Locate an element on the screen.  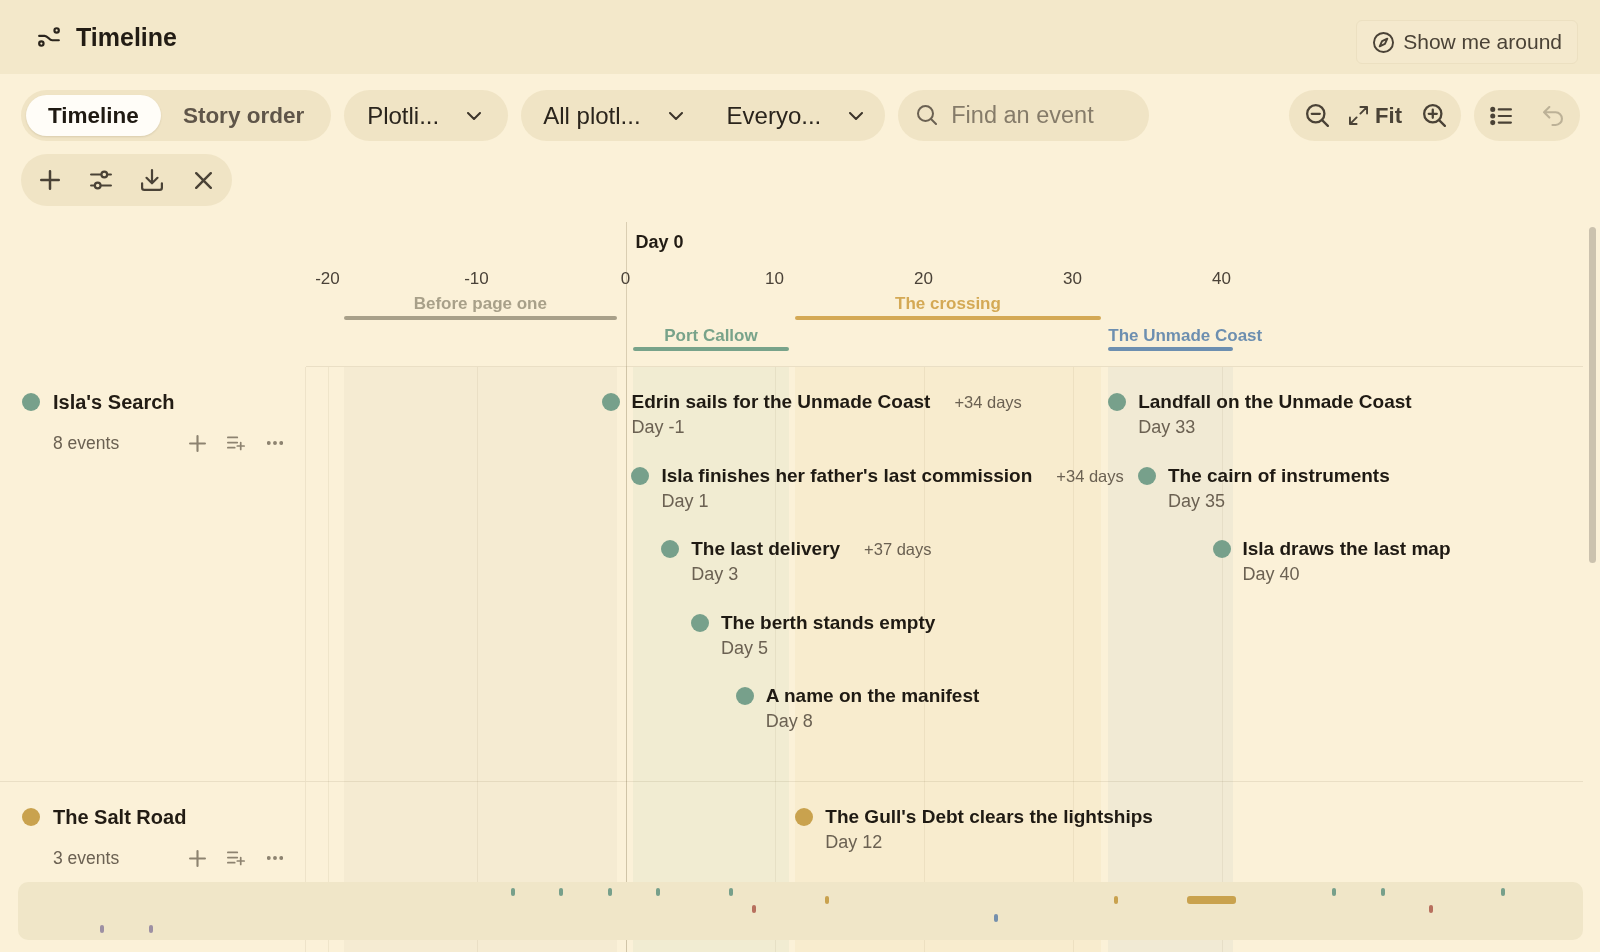
event-day: Day 3 is located at coordinates (811, 574).